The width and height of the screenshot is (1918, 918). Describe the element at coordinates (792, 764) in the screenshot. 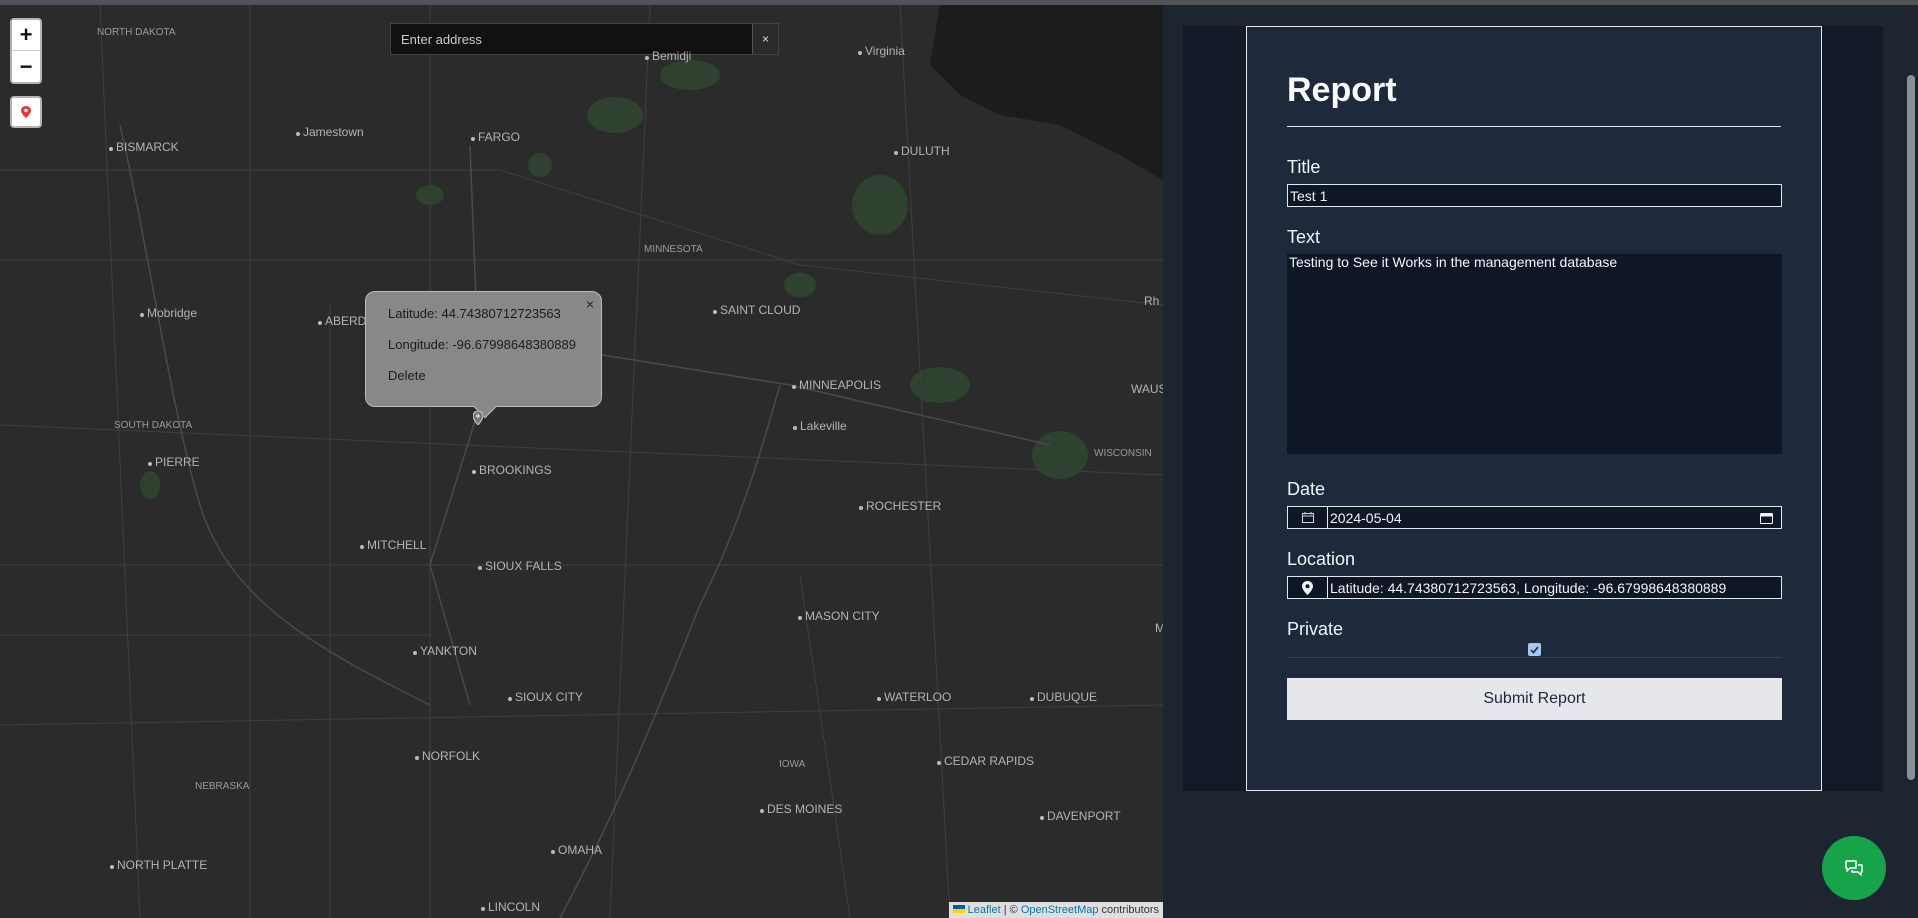

I see `map-place-label: IOWA` at that location.